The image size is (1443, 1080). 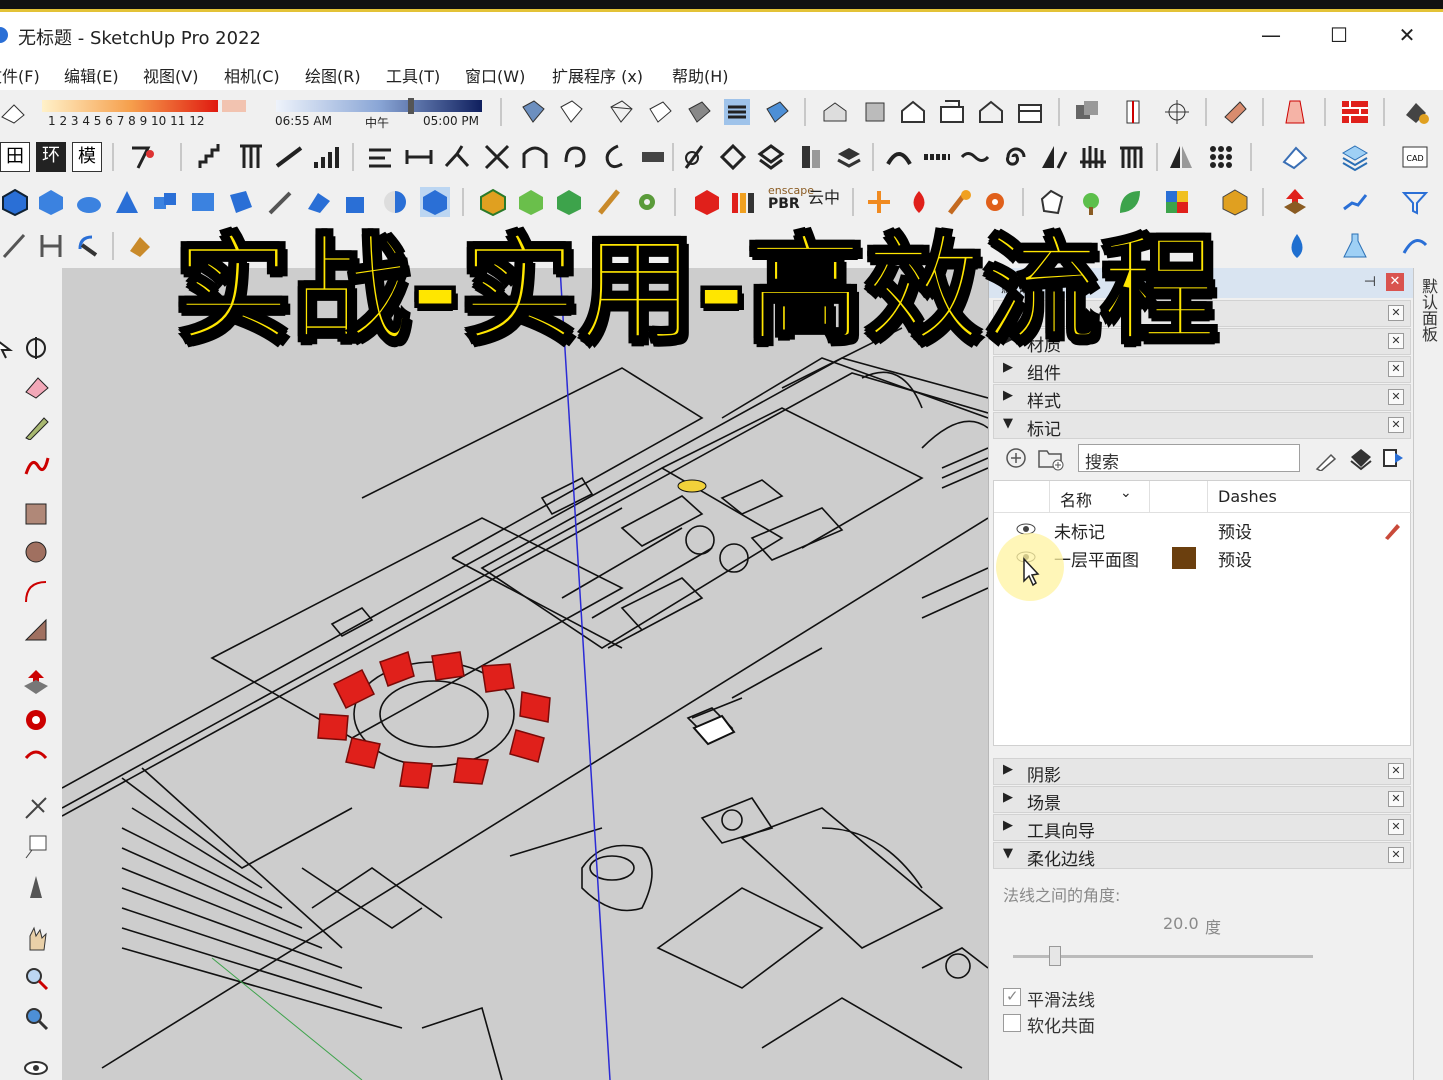 What do you see at coordinates (1055, 956) in the screenshot?
I see `angle-slider-thumb` at bounding box center [1055, 956].